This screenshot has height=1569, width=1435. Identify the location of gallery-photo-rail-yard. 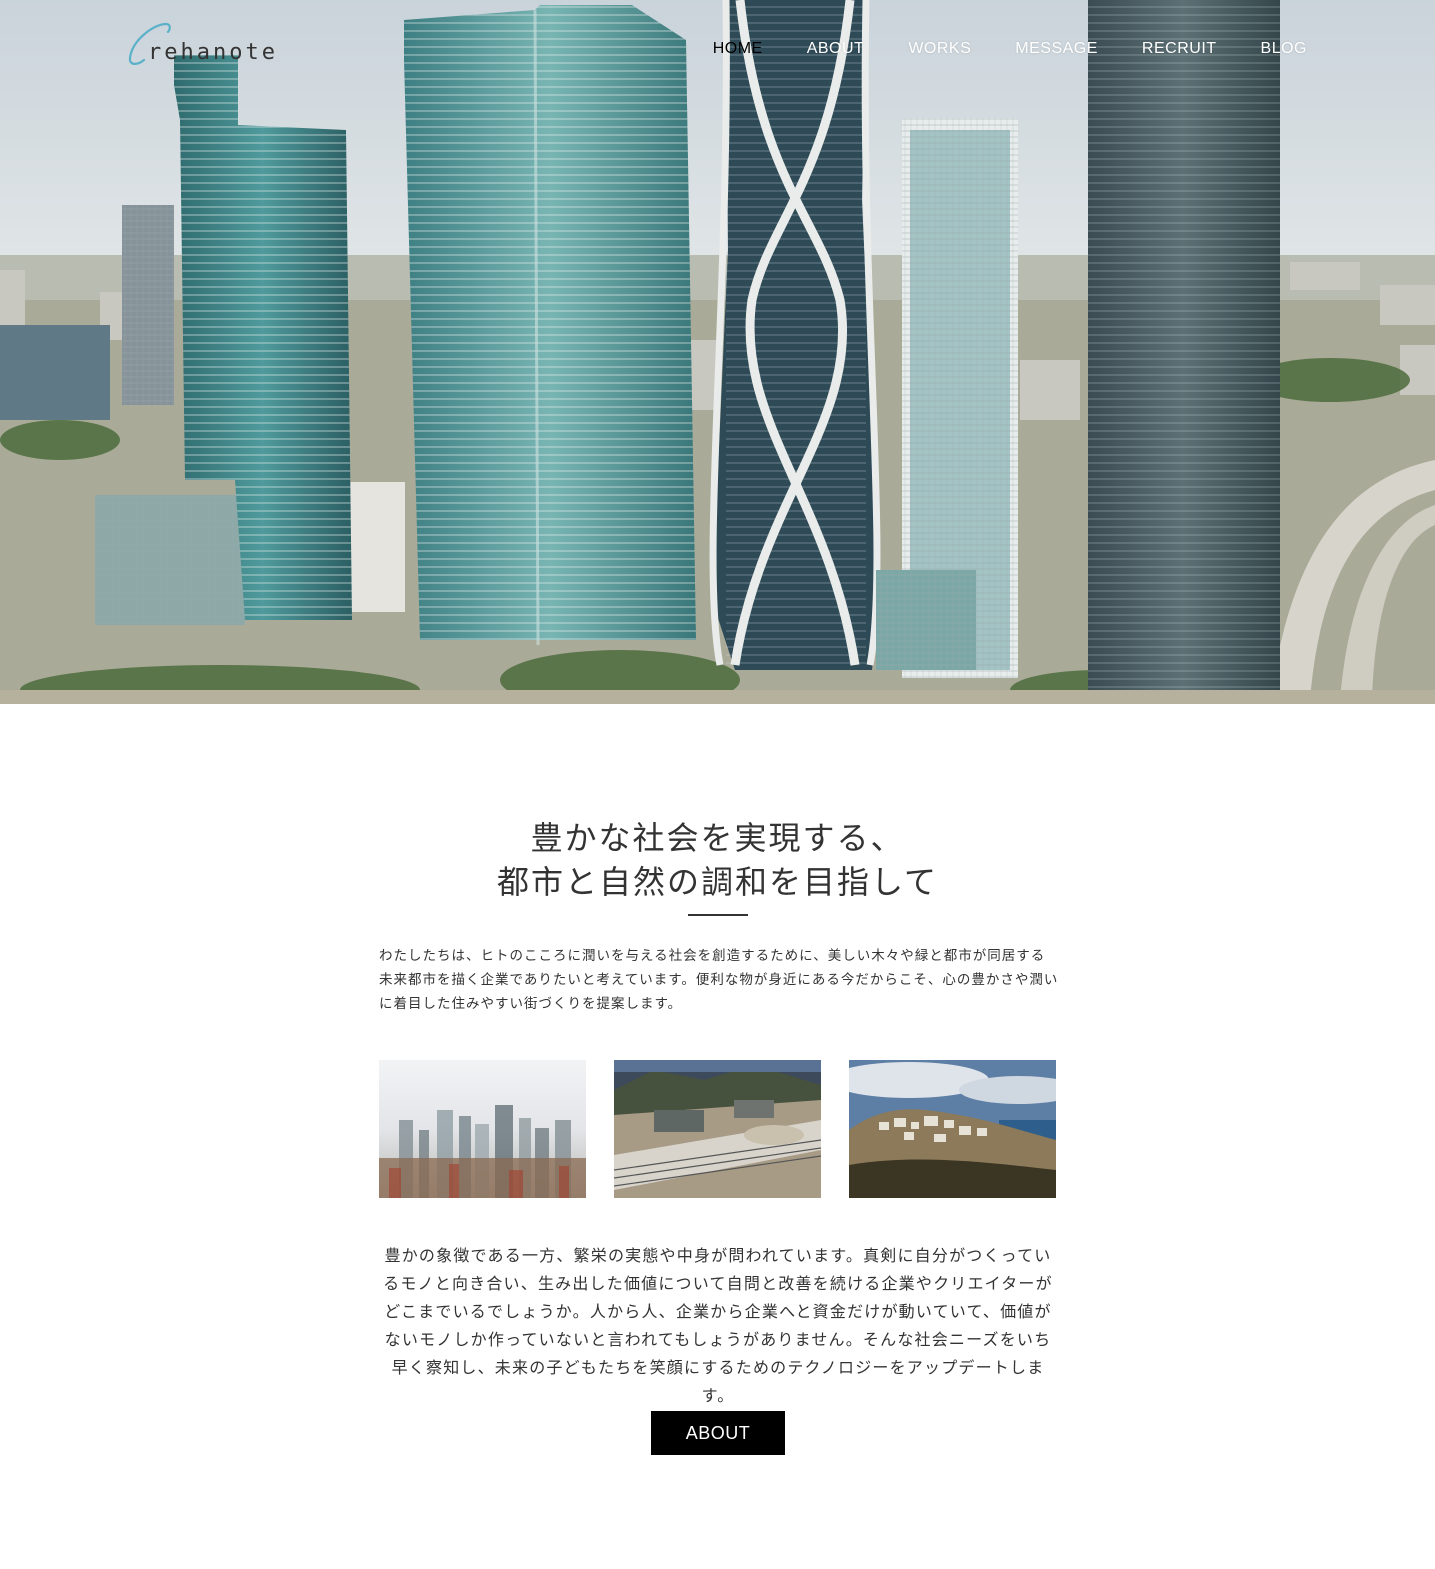
(717, 1129).